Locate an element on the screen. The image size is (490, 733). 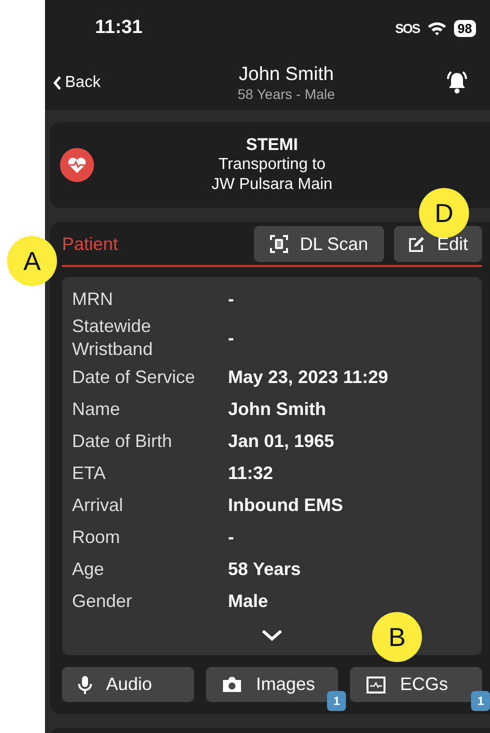
back-button: Back is located at coordinates (77, 83).